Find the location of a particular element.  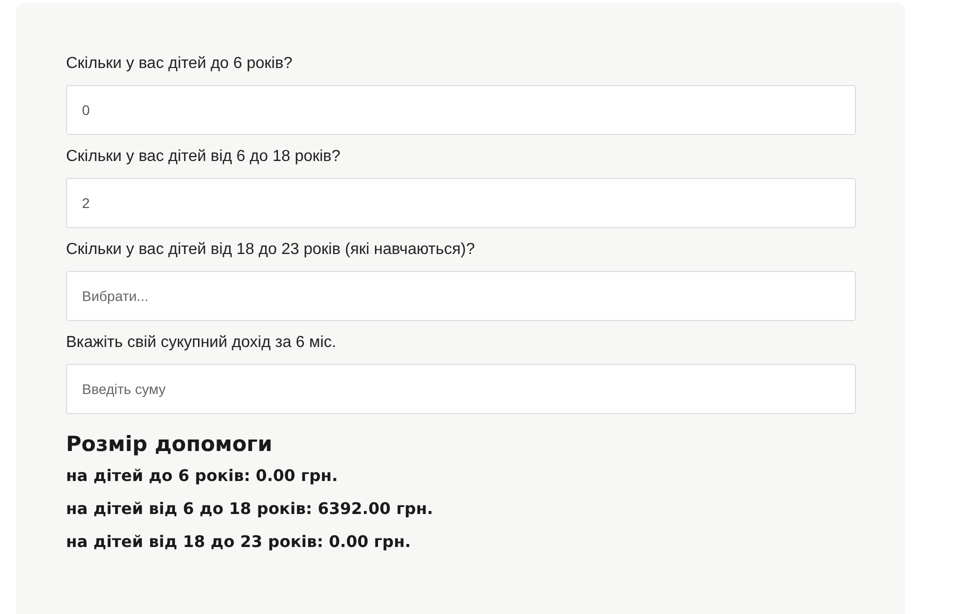

result-line: на дітей від 6 до 18 років: 6392.00 грн. is located at coordinates (250, 509).